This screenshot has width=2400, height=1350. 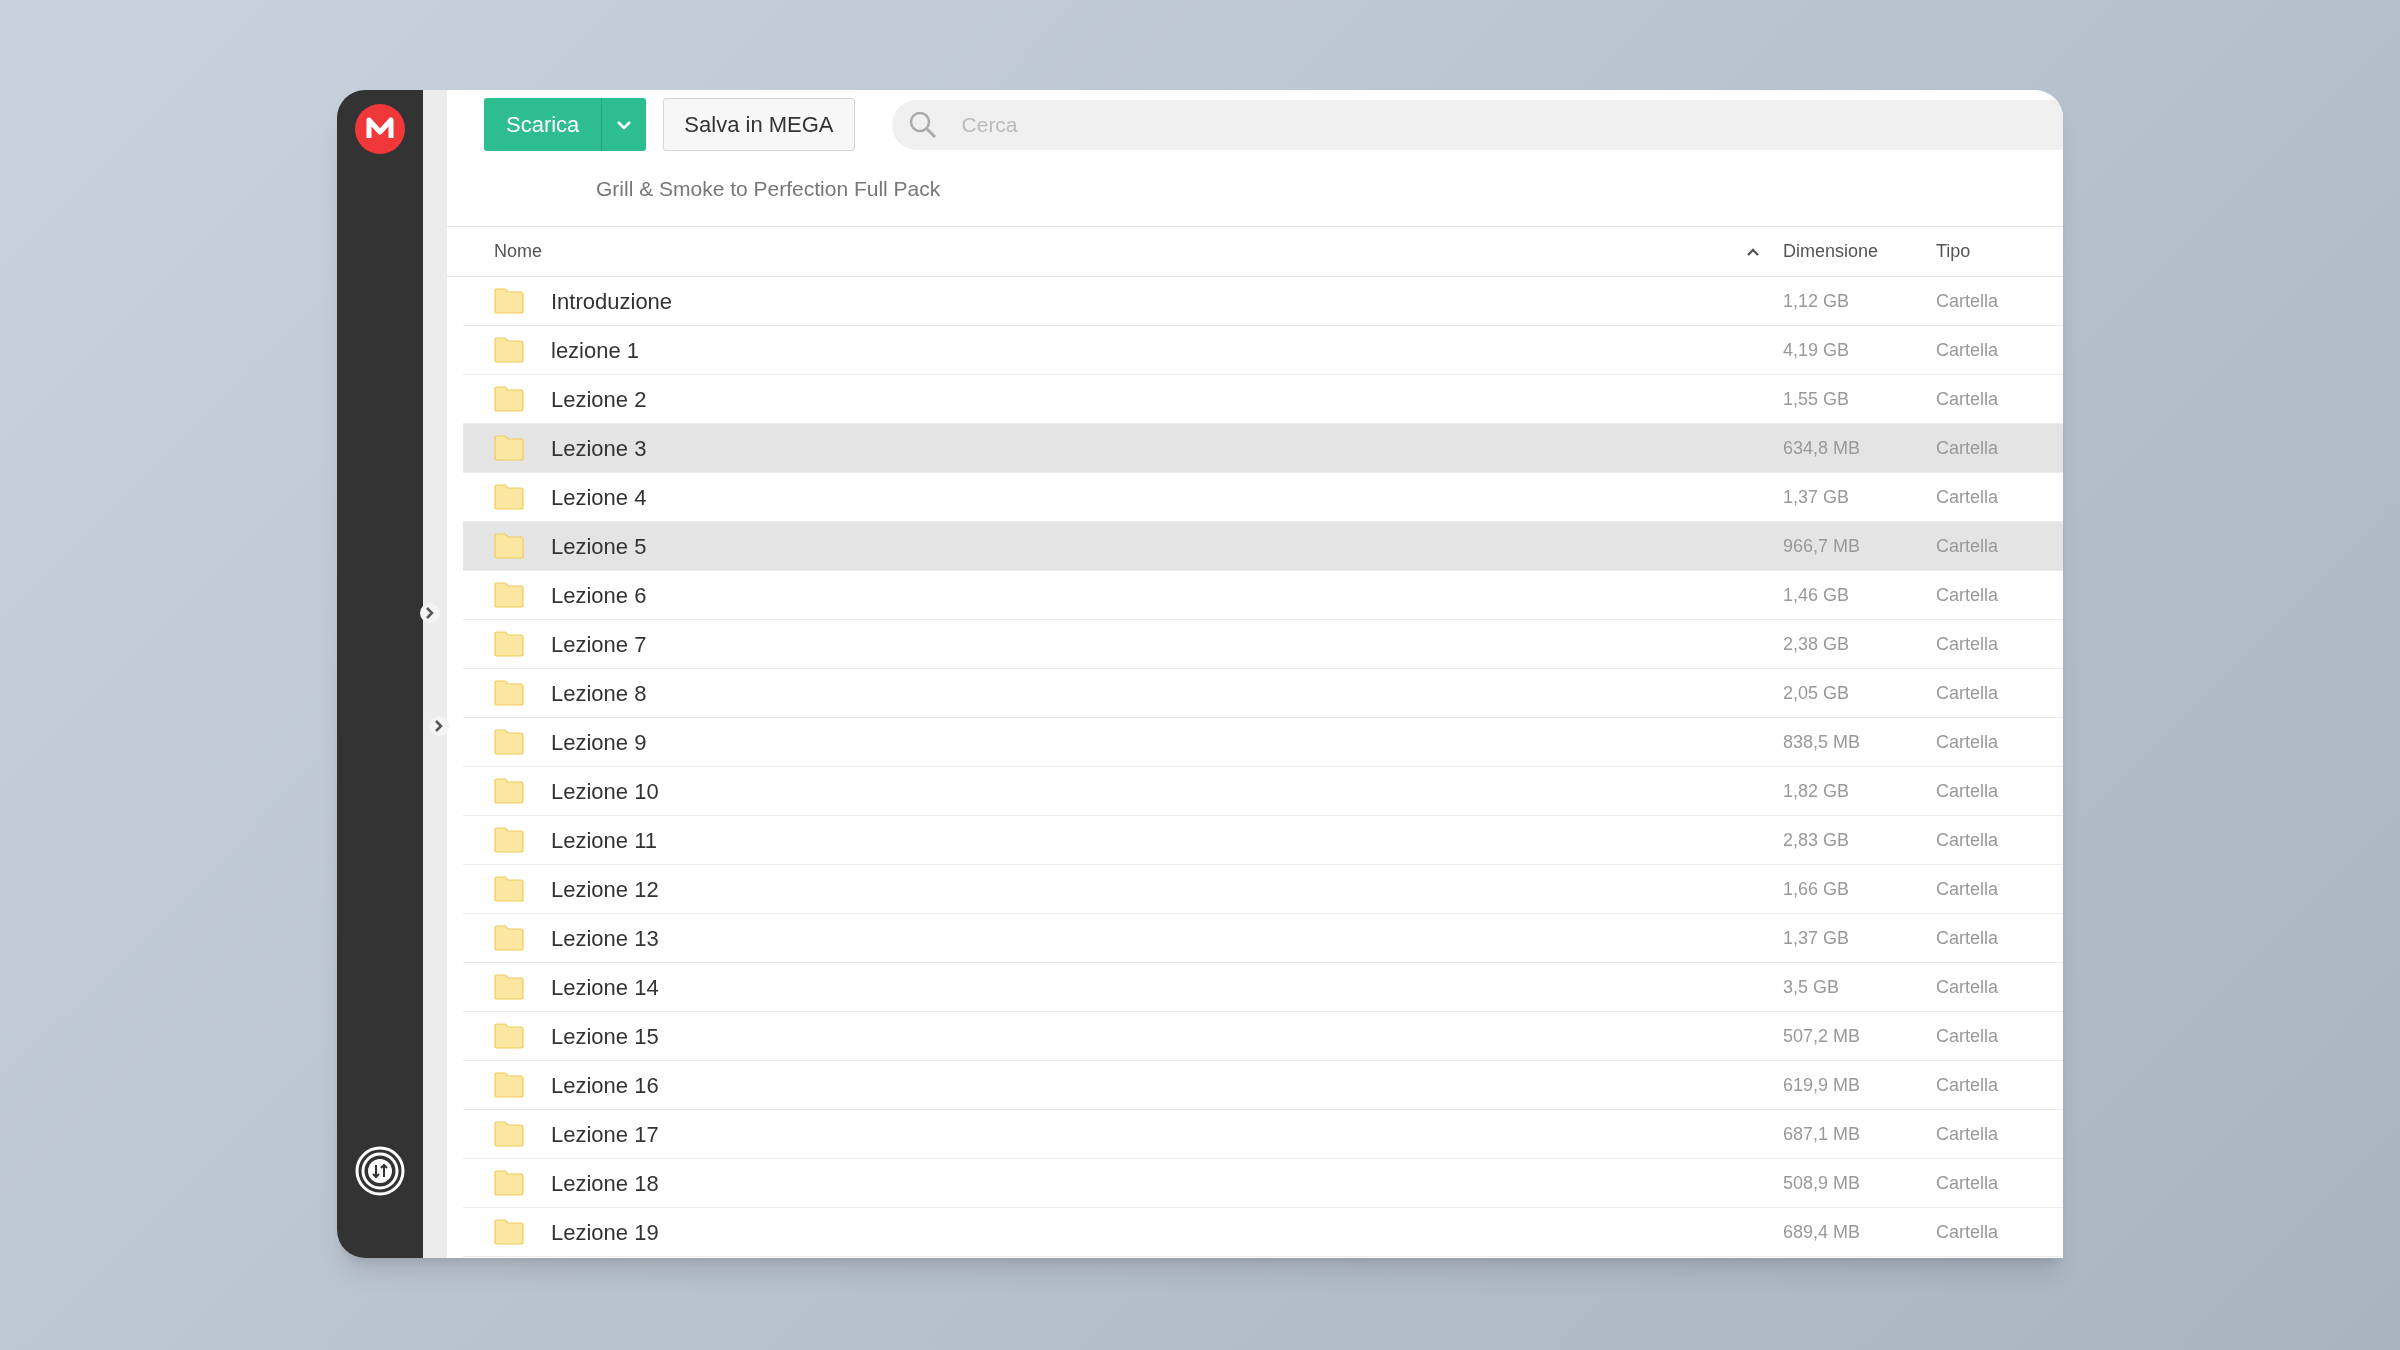 What do you see at coordinates (612, 301) in the screenshot?
I see `folder-name: Introduzione` at bounding box center [612, 301].